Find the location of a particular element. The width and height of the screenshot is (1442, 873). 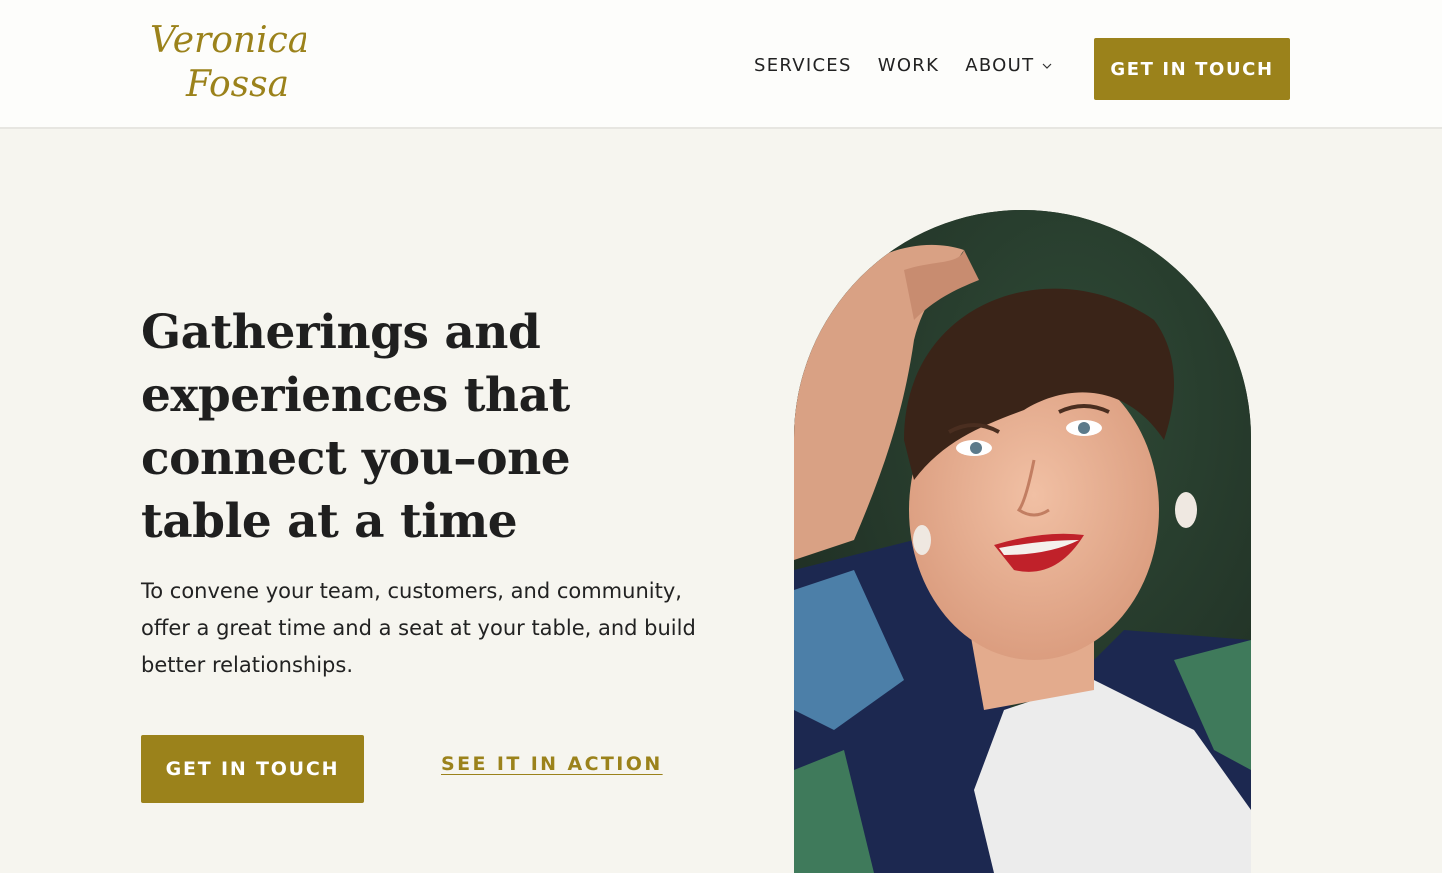

hero-get-in-touch-button: GET IN TOUCH is located at coordinates (252, 769).